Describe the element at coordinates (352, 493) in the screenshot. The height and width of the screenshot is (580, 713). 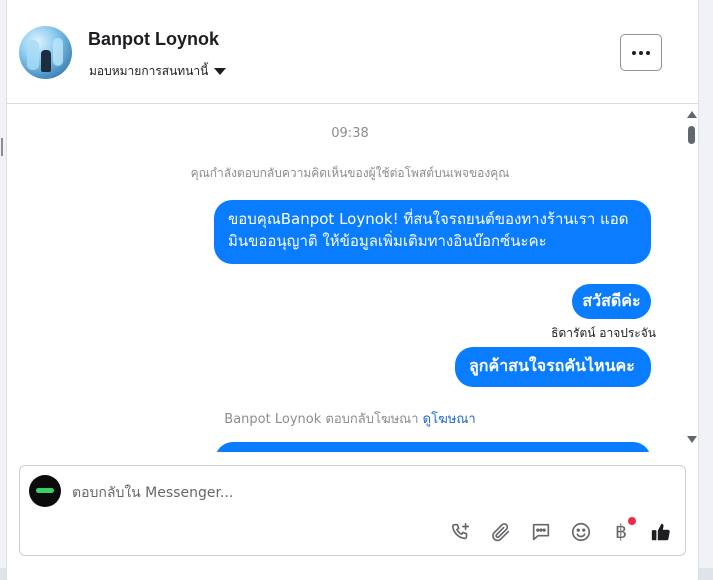
I see `reply-input` at that location.